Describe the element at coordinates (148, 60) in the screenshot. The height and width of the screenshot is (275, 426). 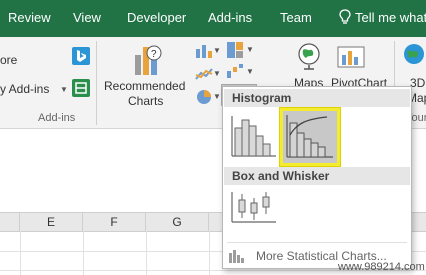
I see `recommended-charts-icon: ?` at that location.